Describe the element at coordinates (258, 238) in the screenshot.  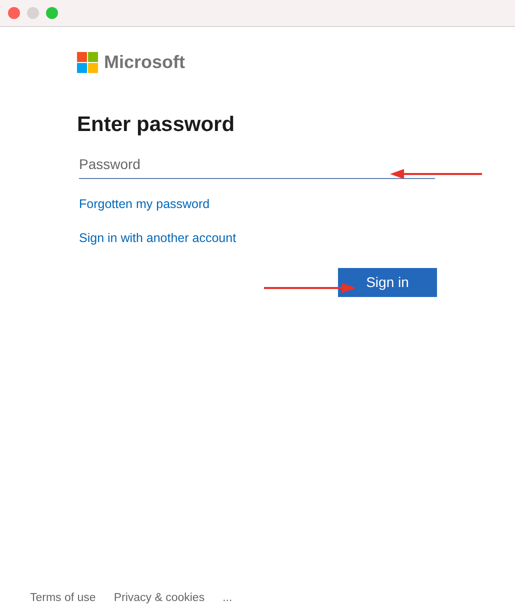
I see `other-account-link: Sign in with another account` at that location.